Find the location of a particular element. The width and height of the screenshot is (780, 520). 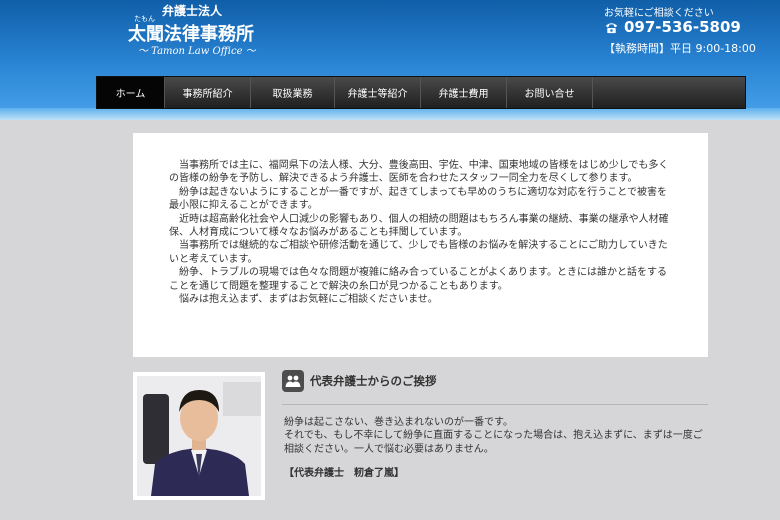

nav-contact: お問い合せ is located at coordinates (550, 92).